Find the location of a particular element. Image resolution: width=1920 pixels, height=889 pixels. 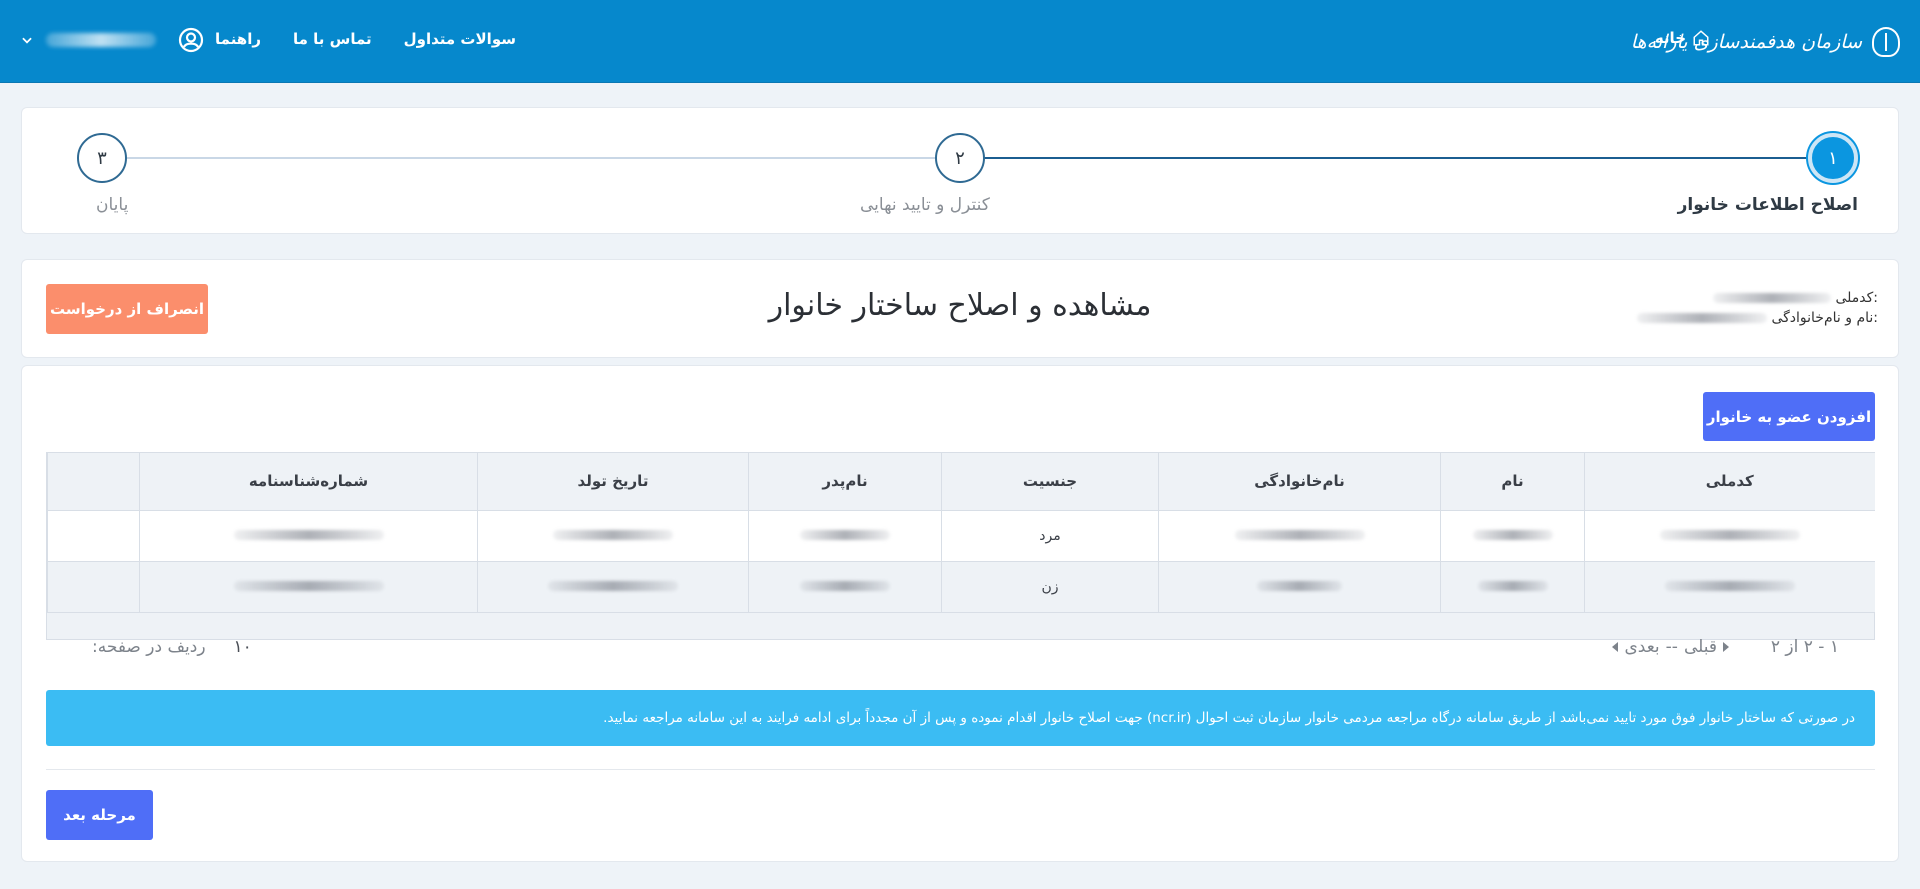

add-member-button: افزودن عضو به خانوار is located at coordinates (1789, 416).